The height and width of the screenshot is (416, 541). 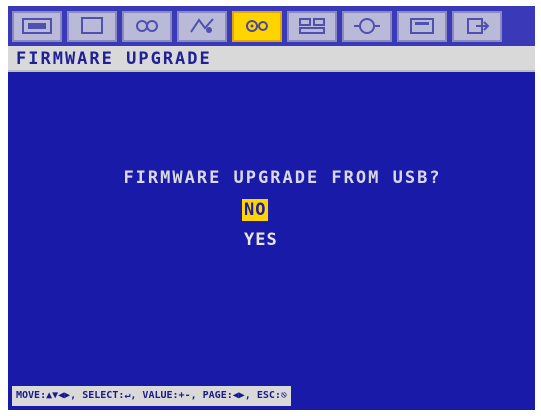 I want to click on confirm-question: FIRMWARE UPGRADE FROM USB?, so click(x=282, y=178).